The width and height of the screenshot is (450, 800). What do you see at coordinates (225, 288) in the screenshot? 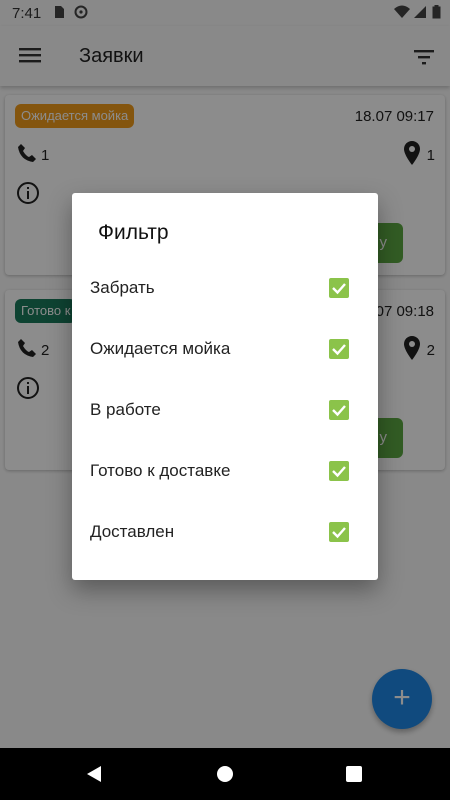
I see `filter-option-pickup: Забрать` at bounding box center [225, 288].